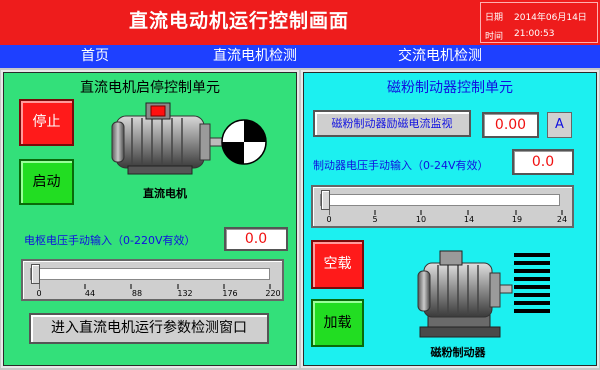 The image size is (600, 370). Describe the element at coordinates (337, 323) in the screenshot. I see `load-button: 加载` at that location.